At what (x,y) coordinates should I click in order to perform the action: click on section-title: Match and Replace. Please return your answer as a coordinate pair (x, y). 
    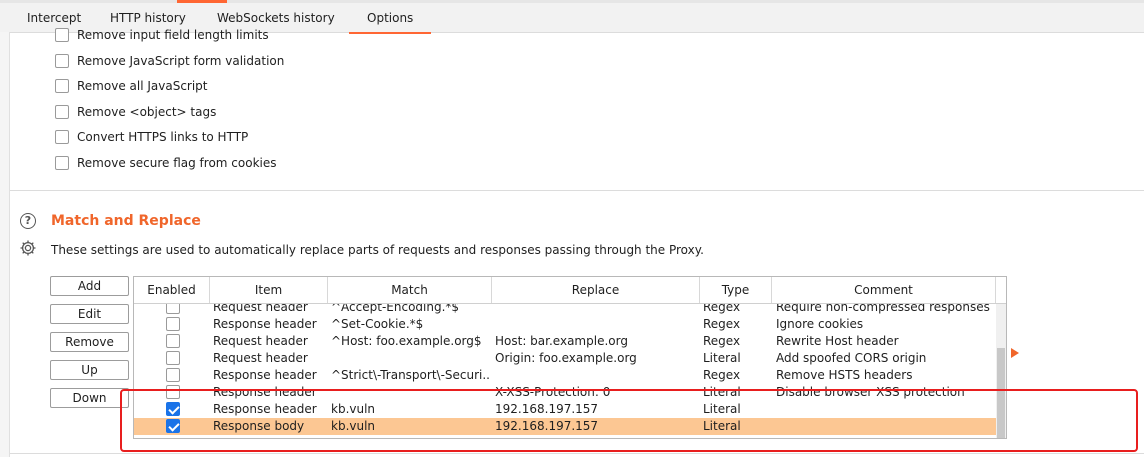
    Looking at the image, I should click on (126, 221).